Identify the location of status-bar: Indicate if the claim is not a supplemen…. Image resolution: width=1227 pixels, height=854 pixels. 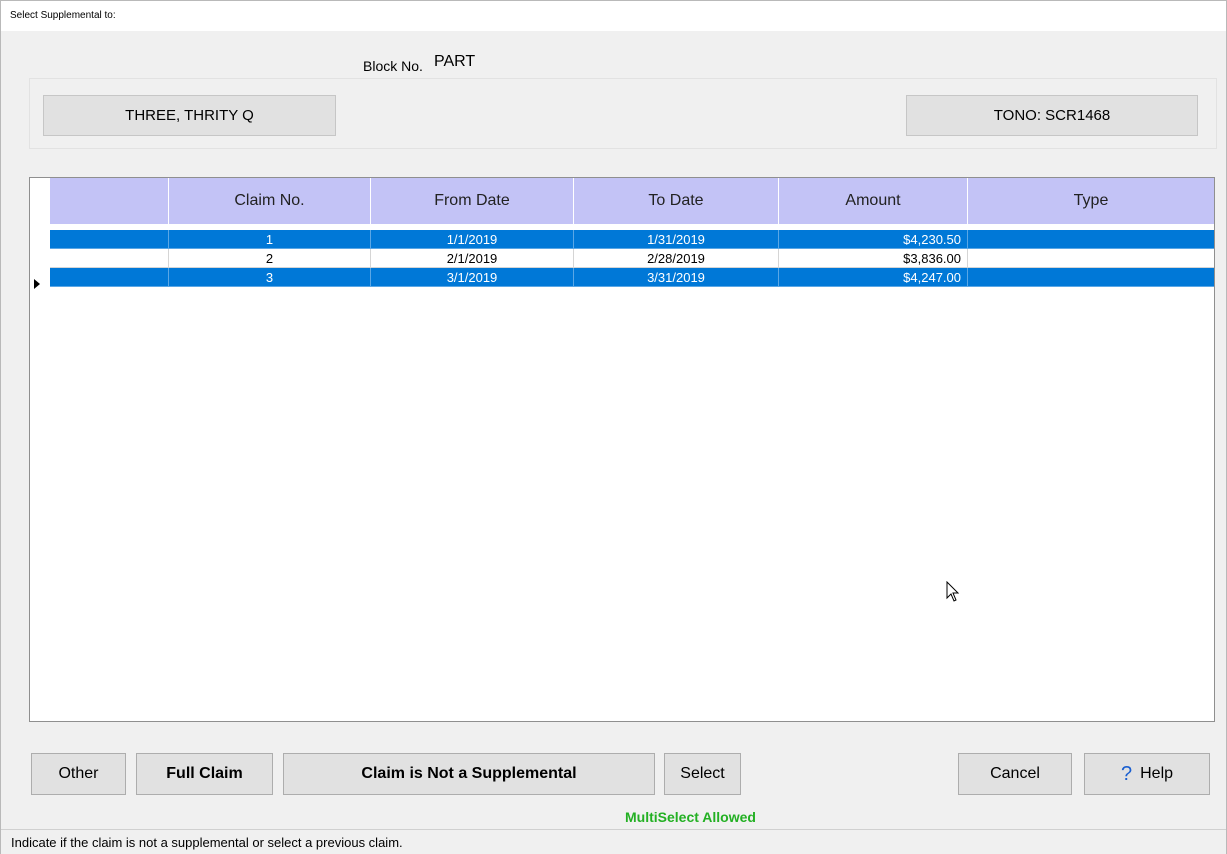
(613, 841).